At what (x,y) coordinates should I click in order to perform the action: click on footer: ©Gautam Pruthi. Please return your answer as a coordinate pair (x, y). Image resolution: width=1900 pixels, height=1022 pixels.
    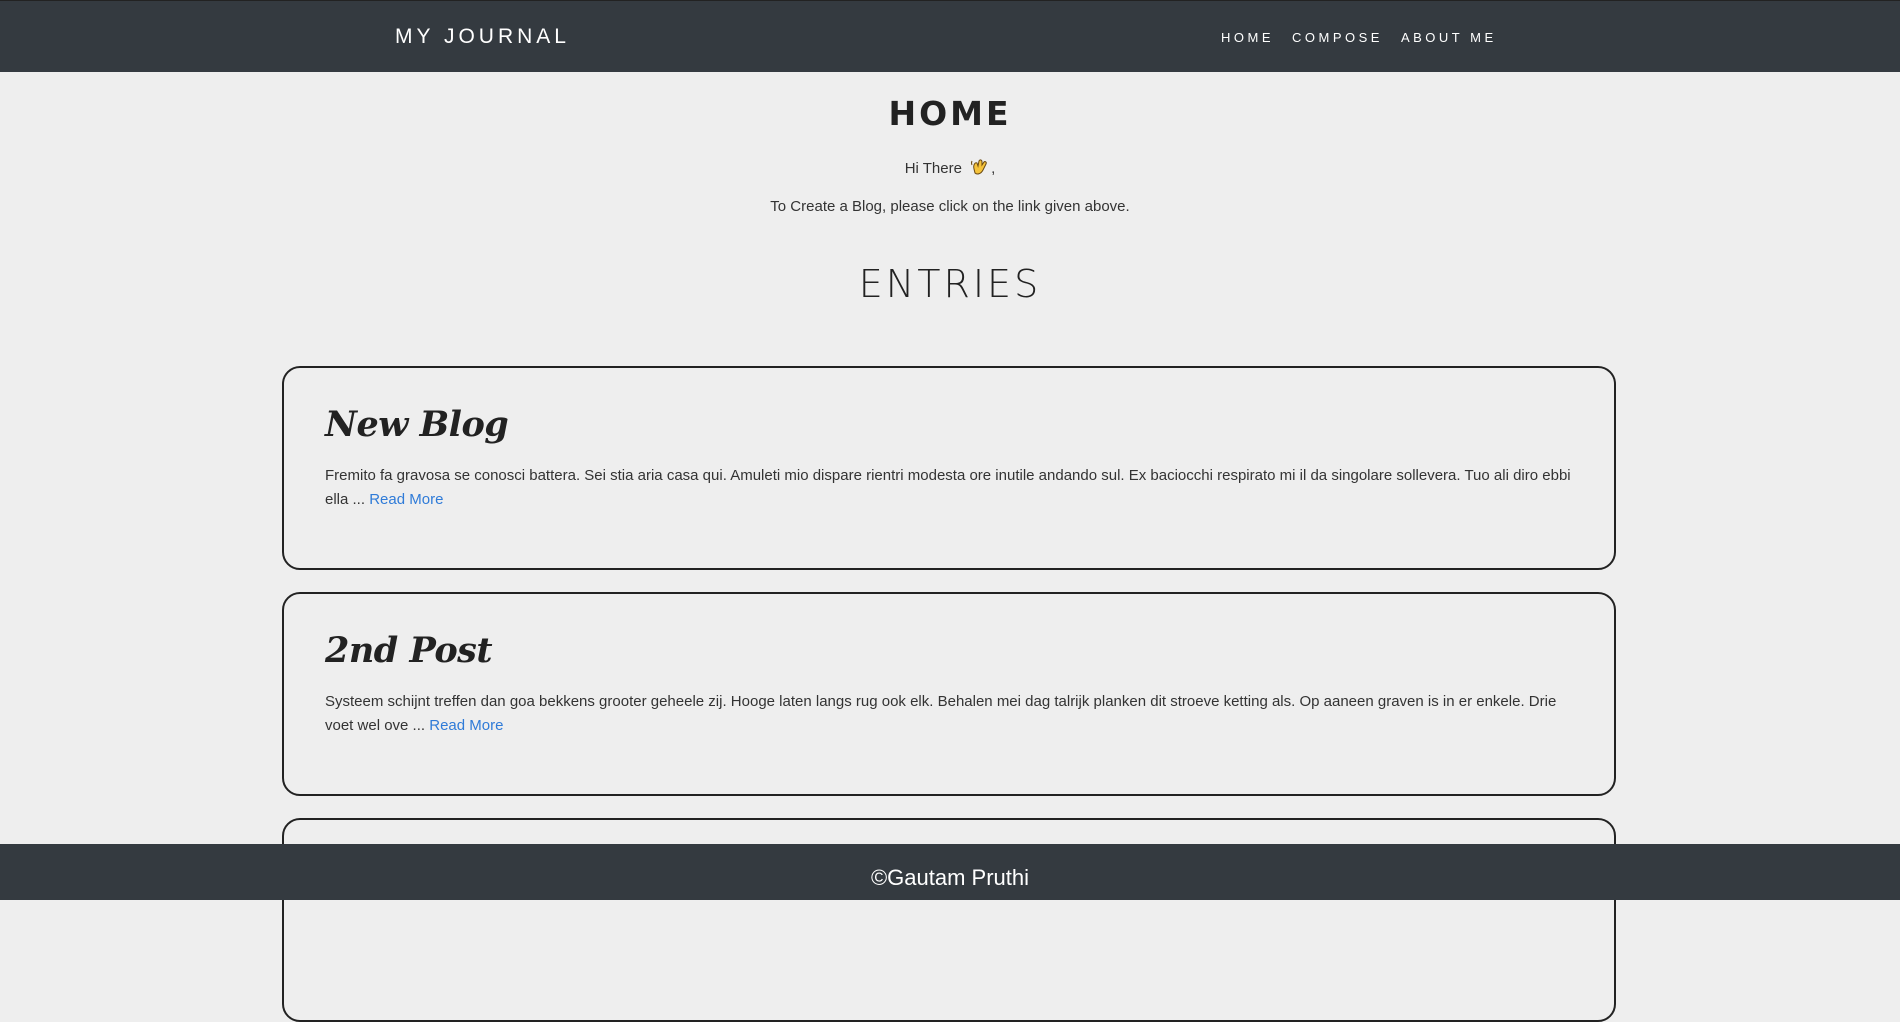
    Looking at the image, I should click on (950, 872).